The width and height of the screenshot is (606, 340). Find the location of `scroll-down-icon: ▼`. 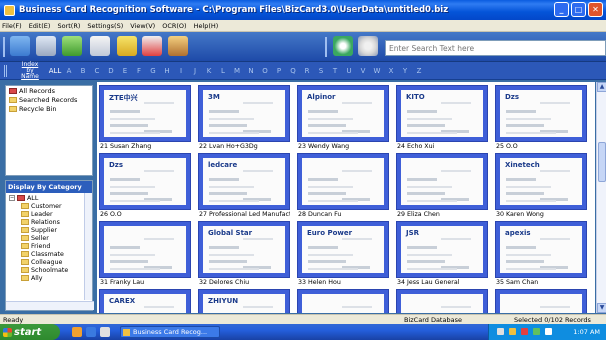

scroll-down-icon: ▼ is located at coordinates (601, 308).